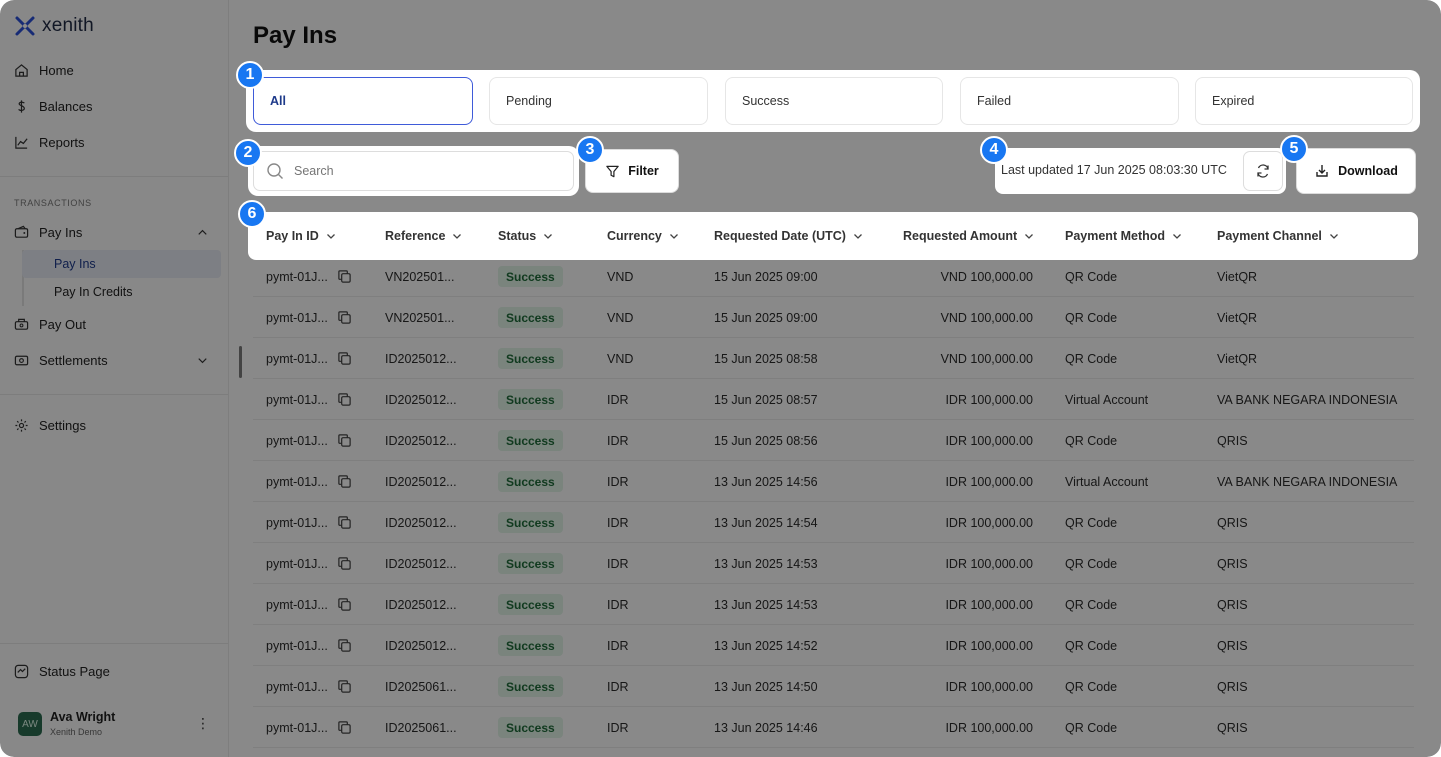 This screenshot has height=757, width=1441. I want to click on sidebar-subitem-pay-ins: Pay Ins, so click(121, 264).